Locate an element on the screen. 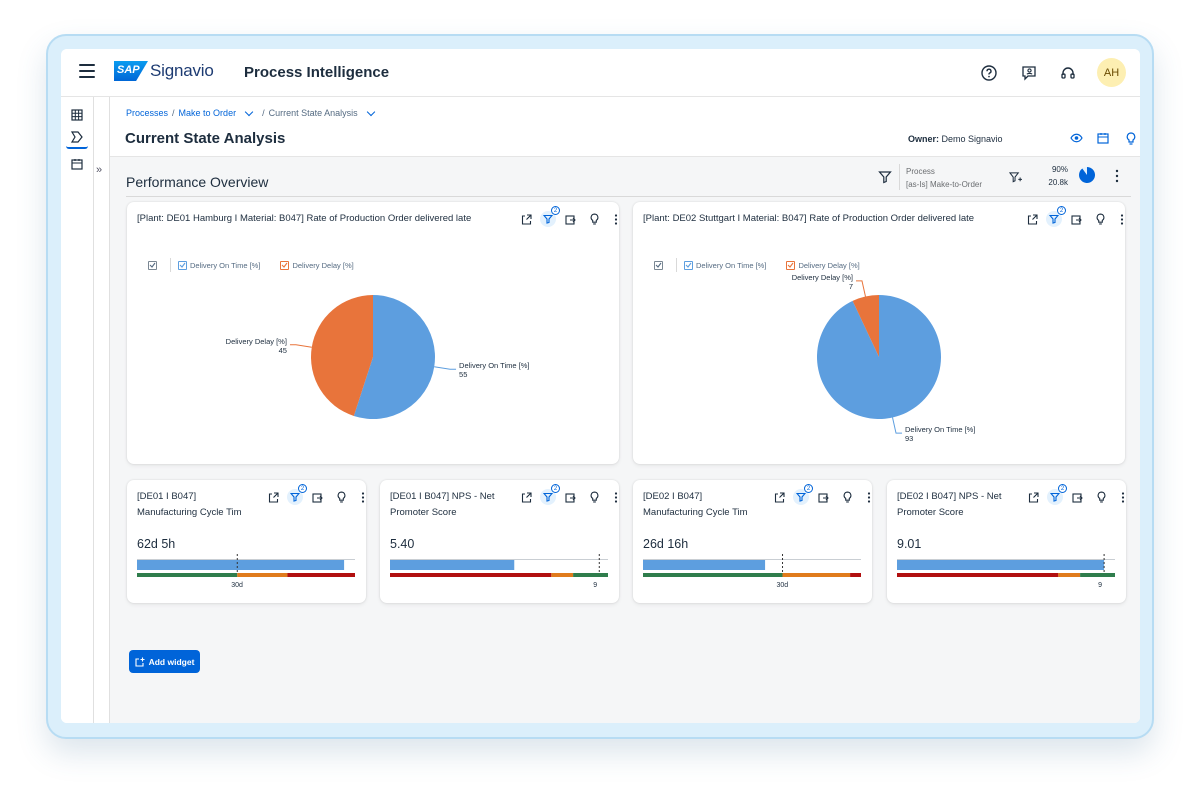 The image size is (1200, 795). calendar-icon is located at coordinates (77, 164).